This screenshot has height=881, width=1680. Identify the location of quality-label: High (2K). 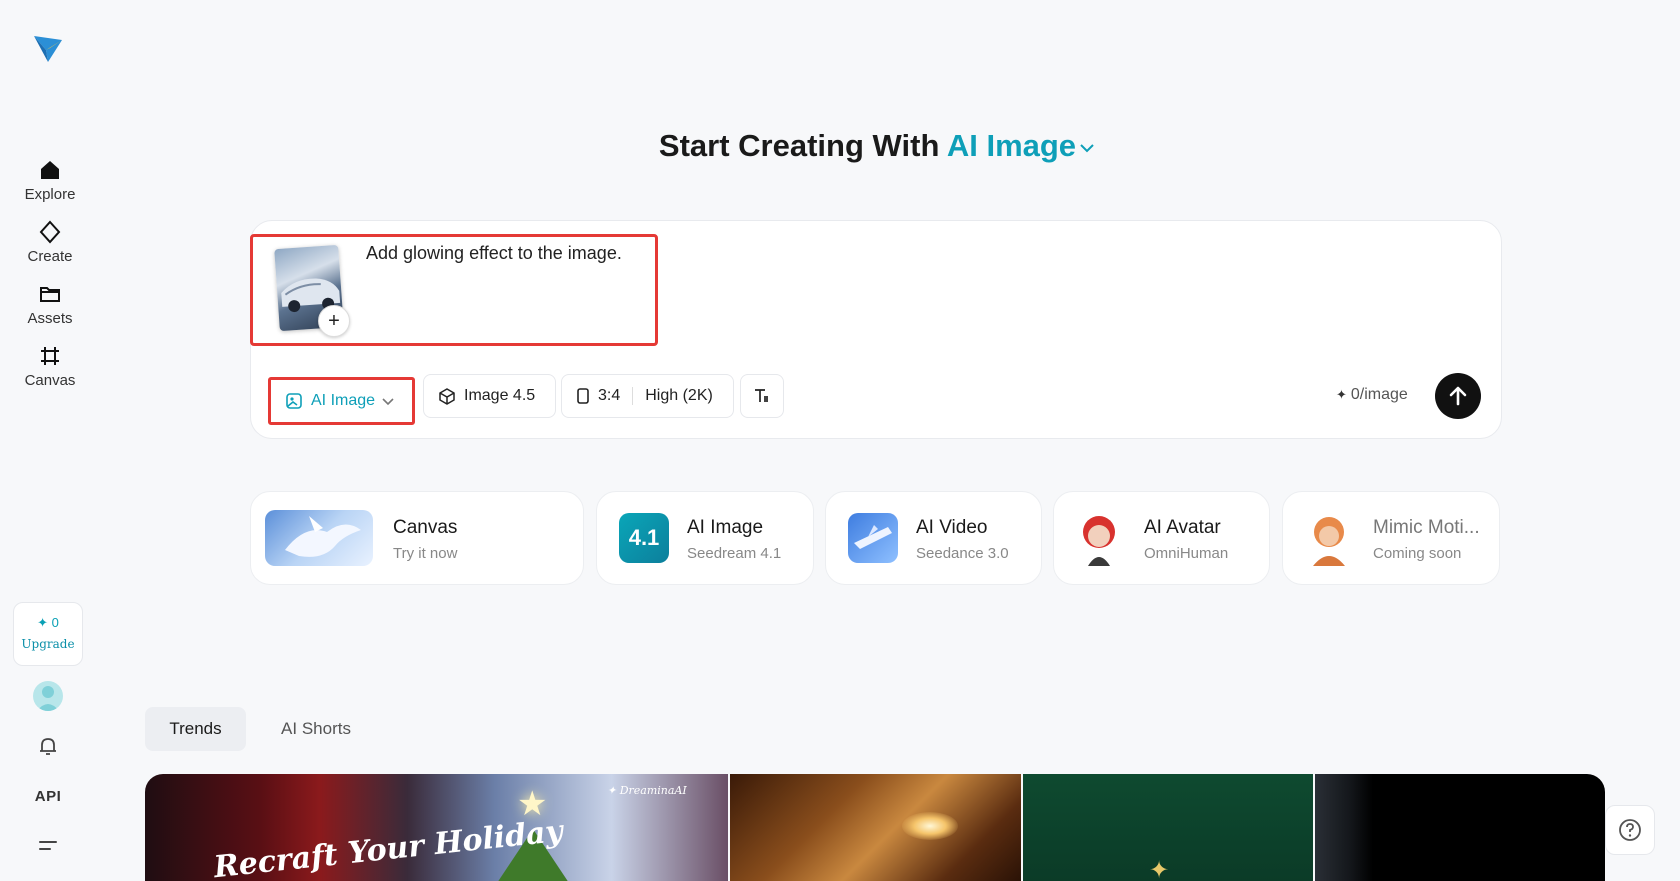
(679, 395).